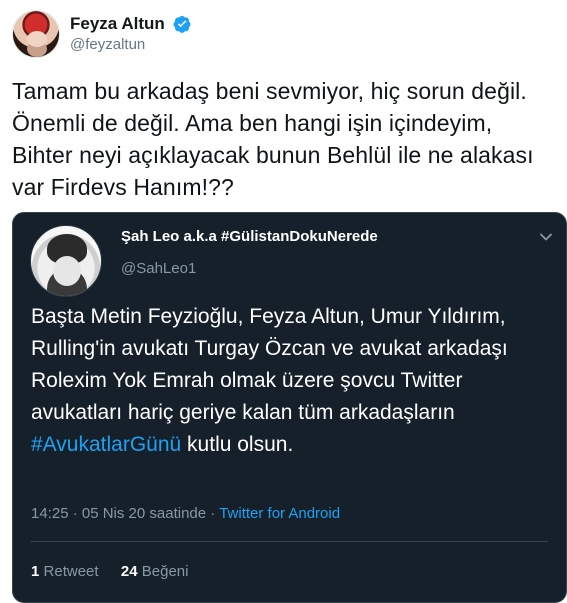 This screenshot has height=603, width=567. I want to click on divider, so click(289, 541).